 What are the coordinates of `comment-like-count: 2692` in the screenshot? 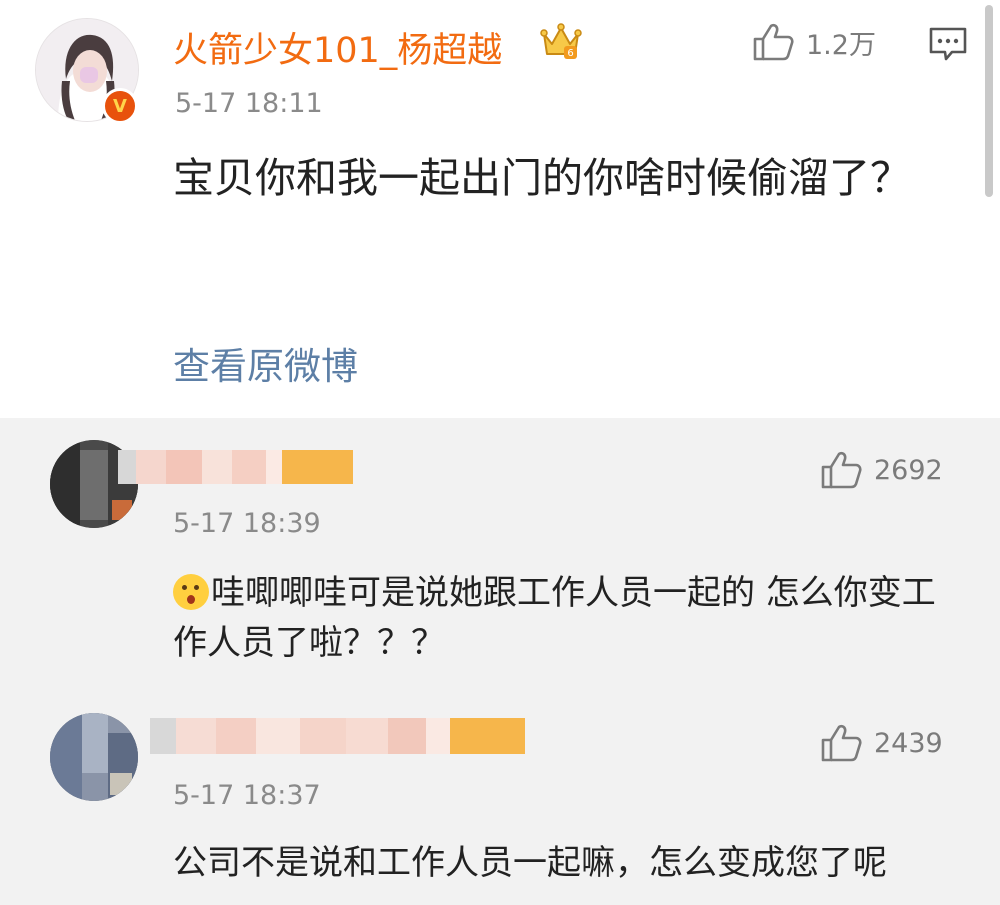 It's located at (908, 470).